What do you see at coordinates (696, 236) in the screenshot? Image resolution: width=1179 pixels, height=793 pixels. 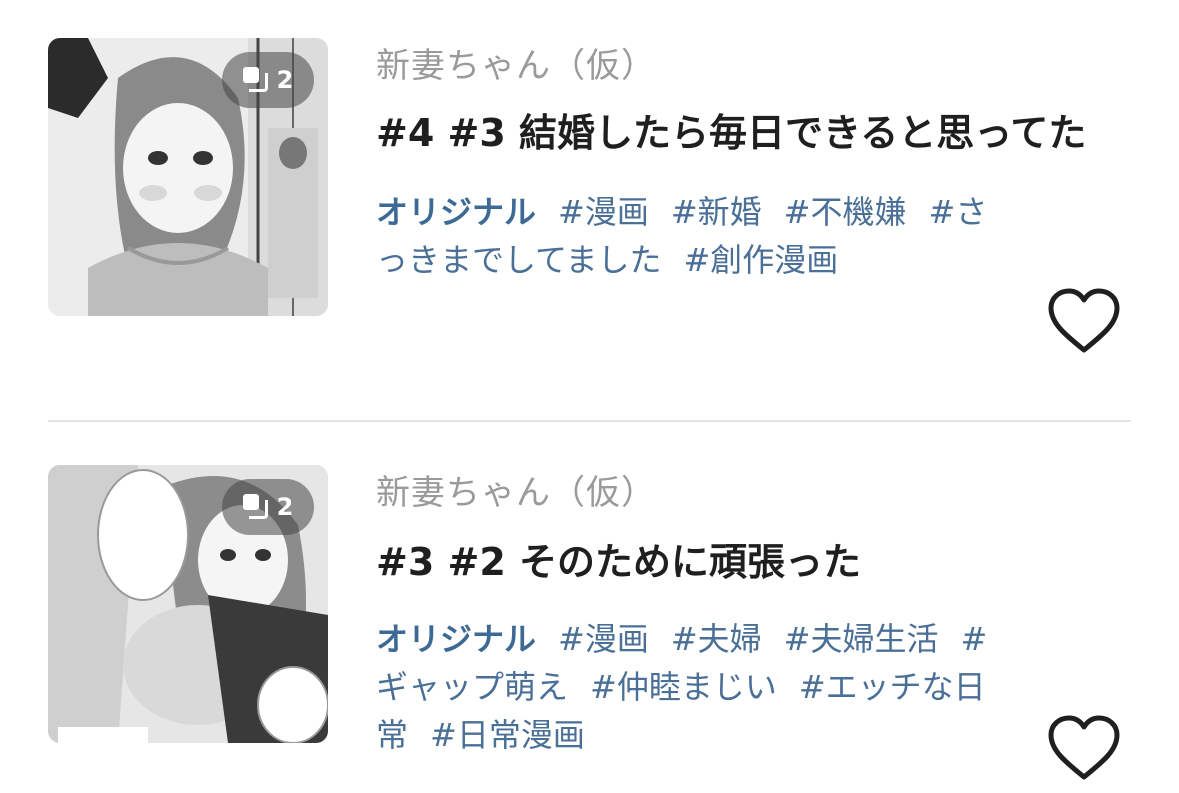 I see `tag-list: オリジナル #漫画 #新婚 #不機嫌 #さっきまでしてました #創作漫画` at bounding box center [696, 236].